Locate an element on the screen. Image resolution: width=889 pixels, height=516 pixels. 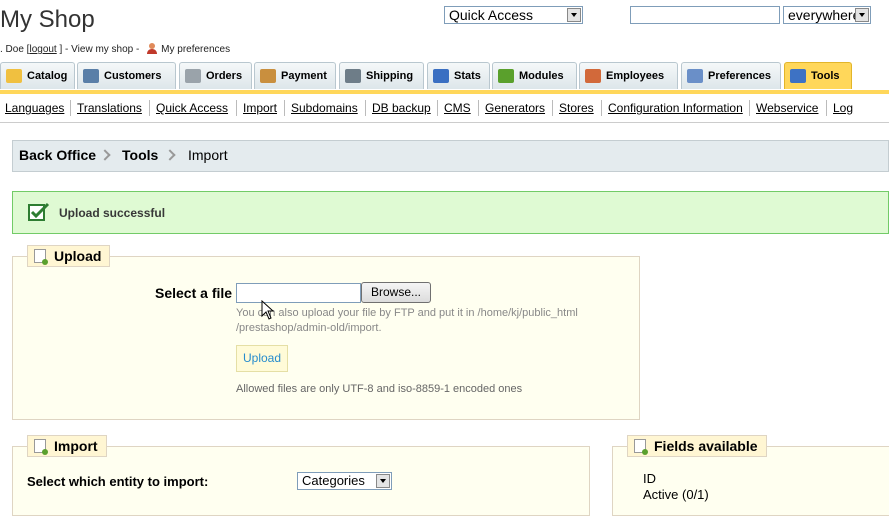
tab-label: Modules is located at coordinates (541, 76).